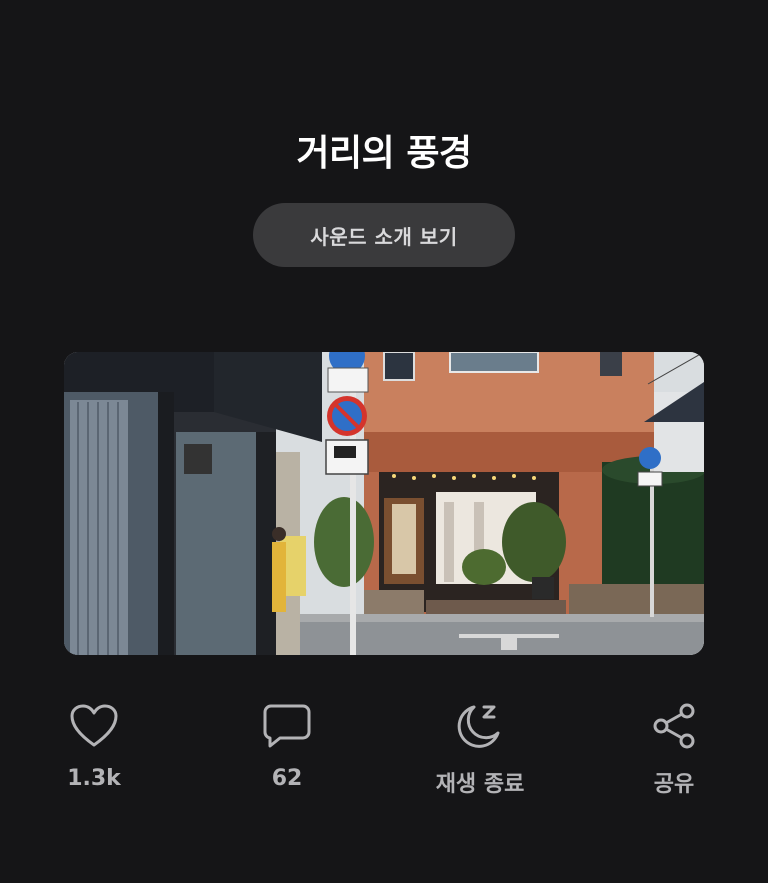 Image resolution: width=768 pixels, height=883 pixels. Describe the element at coordinates (384, 153) in the screenshot. I see `page-title: 거리의 풍경` at that location.